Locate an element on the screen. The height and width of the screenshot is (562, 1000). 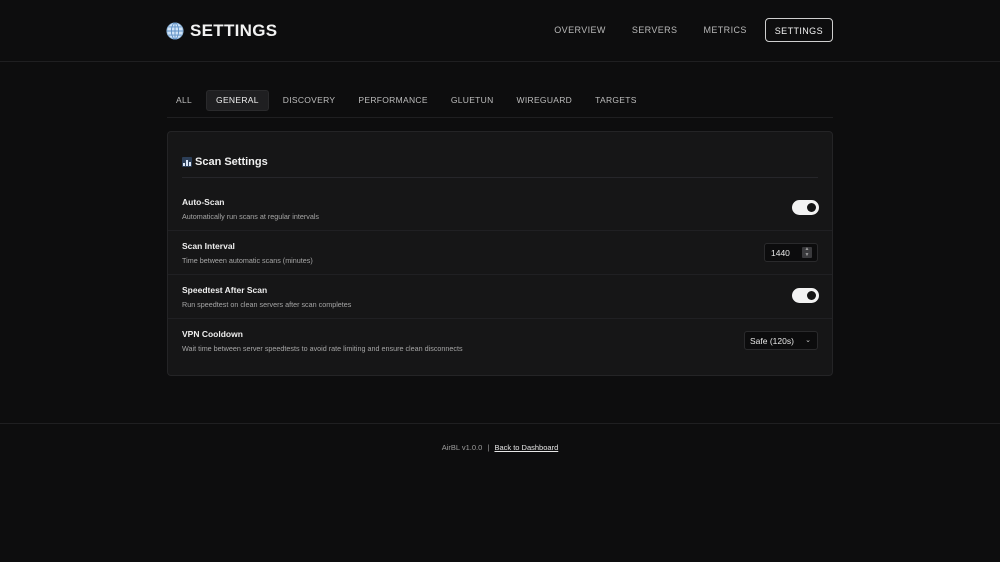
setting-label: Auto-Scan is located at coordinates (203, 202).